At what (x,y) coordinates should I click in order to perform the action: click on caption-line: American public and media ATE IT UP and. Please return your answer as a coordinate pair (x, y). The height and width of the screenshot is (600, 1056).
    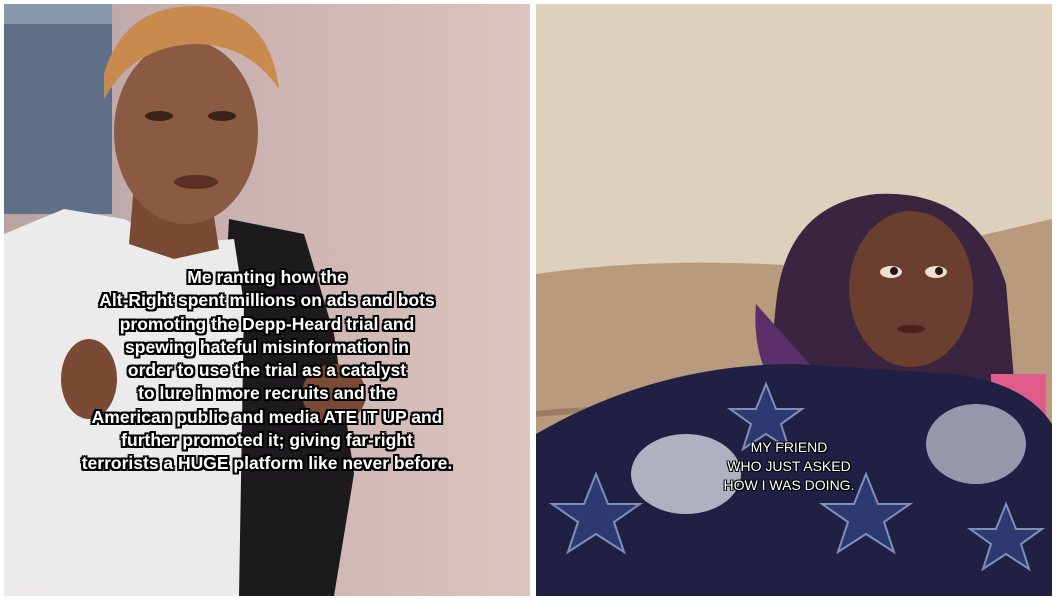
    Looking at the image, I should click on (267, 416).